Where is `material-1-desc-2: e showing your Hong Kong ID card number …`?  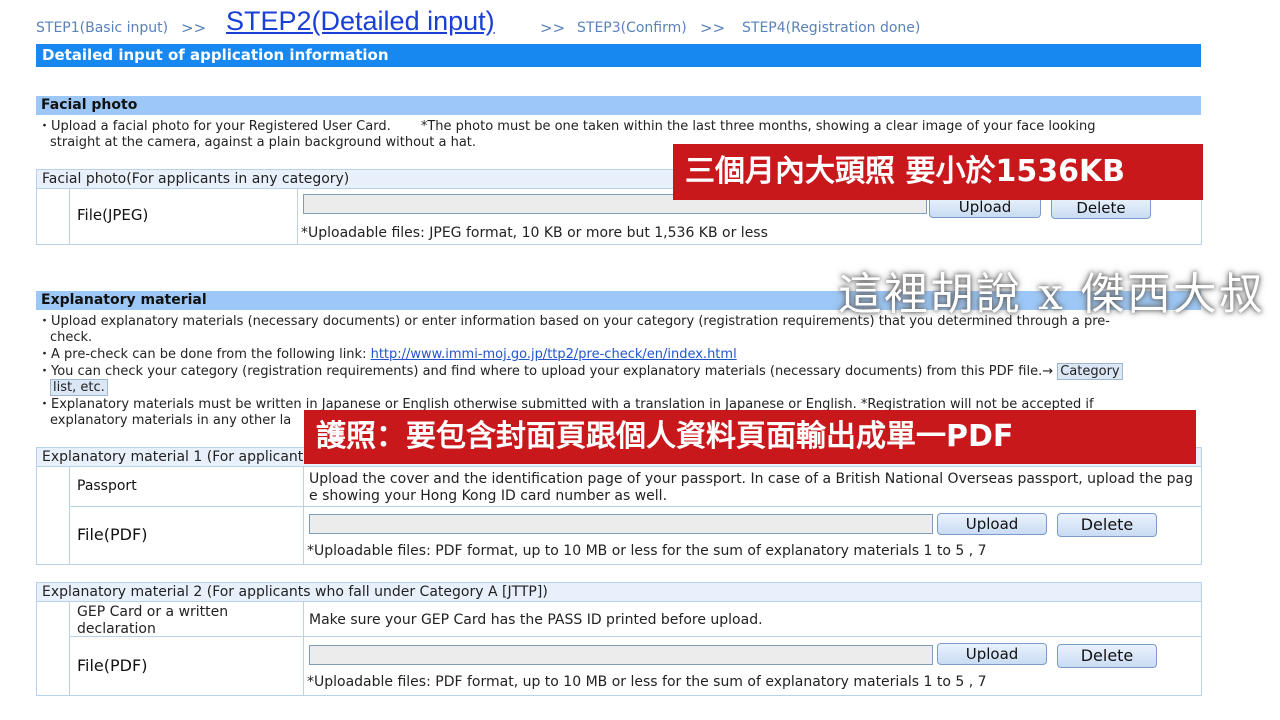 material-1-desc-2: e showing your Hong Kong ID card number … is located at coordinates (488, 496).